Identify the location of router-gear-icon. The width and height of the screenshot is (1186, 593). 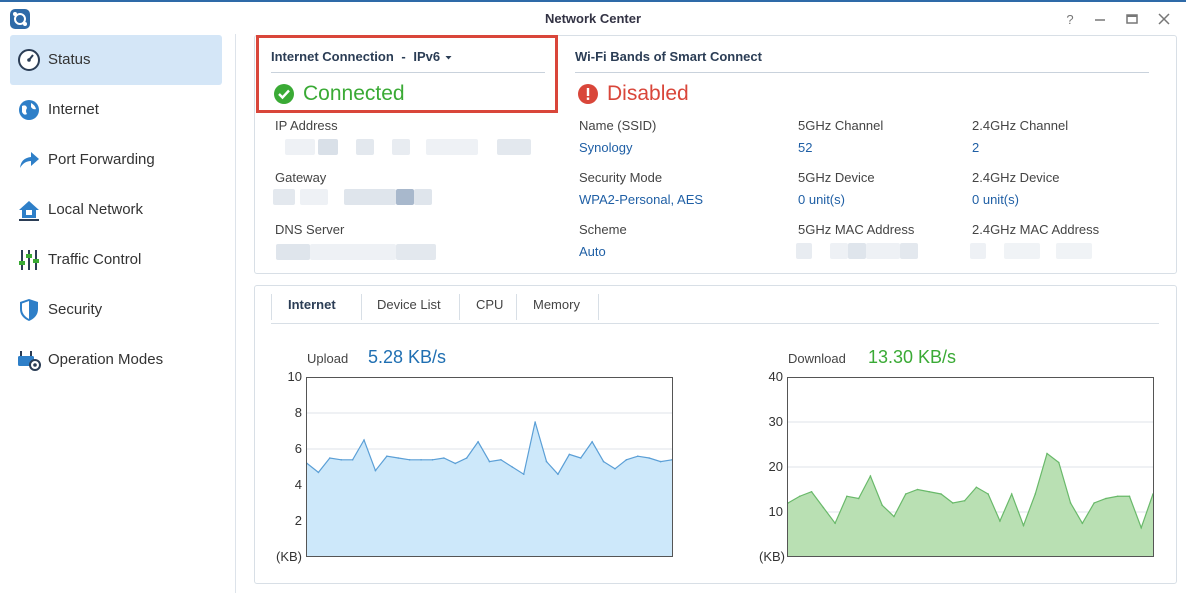
(29, 361).